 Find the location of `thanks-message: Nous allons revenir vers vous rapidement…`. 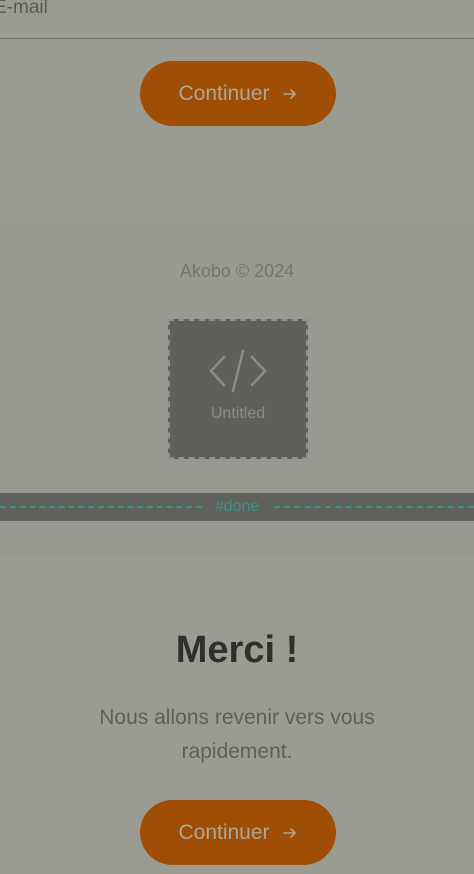

thanks-message: Nous allons revenir vers vous rapidement… is located at coordinates (237, 734).